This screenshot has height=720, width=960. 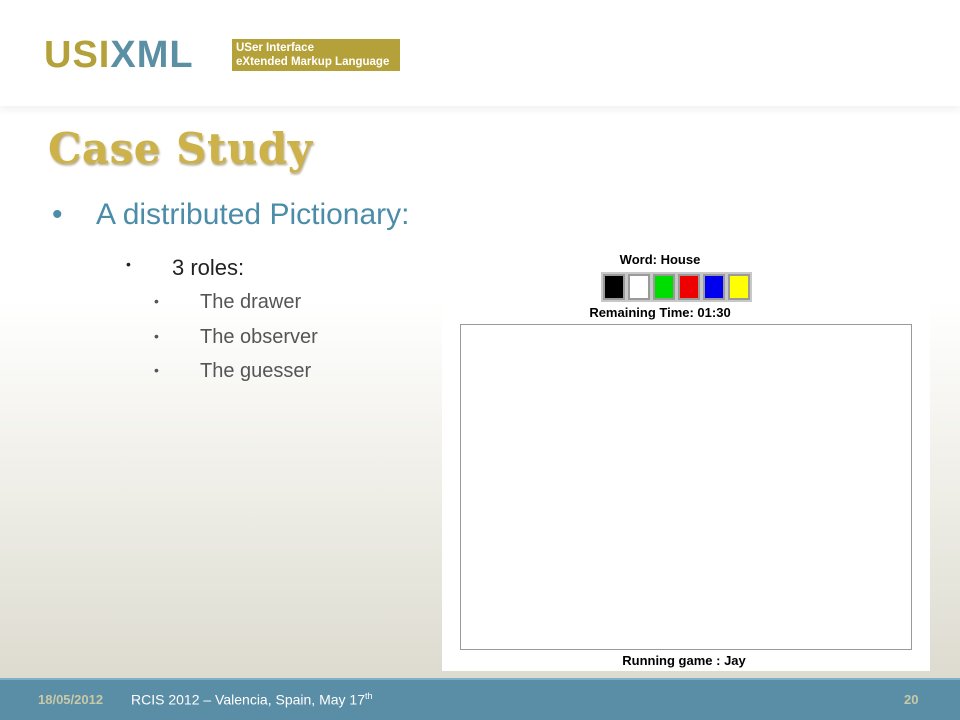 I want to click on logo-xml: XML, so click(x=152, y=55).